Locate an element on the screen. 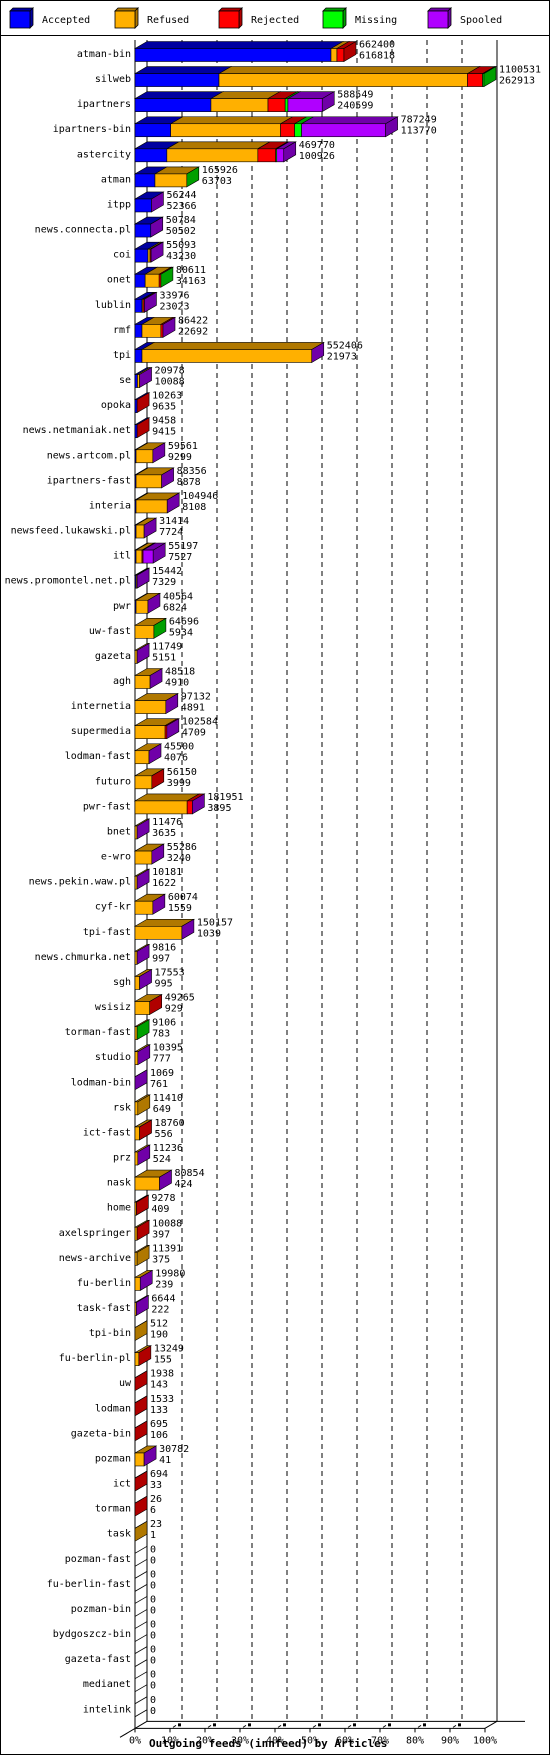 This screenshot has height=1755, width=550. value-label-bottom: 10088 is located at coordinates (170, 382).